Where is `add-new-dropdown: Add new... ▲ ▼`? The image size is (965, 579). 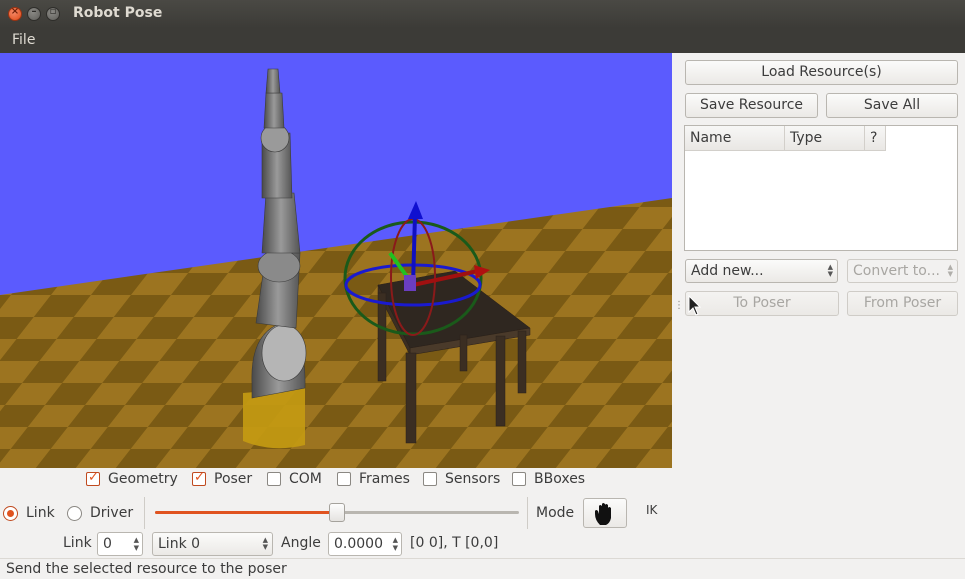
add-new-dropdown: Add new... ▲ ▼ is located at coordinates (761, 271).